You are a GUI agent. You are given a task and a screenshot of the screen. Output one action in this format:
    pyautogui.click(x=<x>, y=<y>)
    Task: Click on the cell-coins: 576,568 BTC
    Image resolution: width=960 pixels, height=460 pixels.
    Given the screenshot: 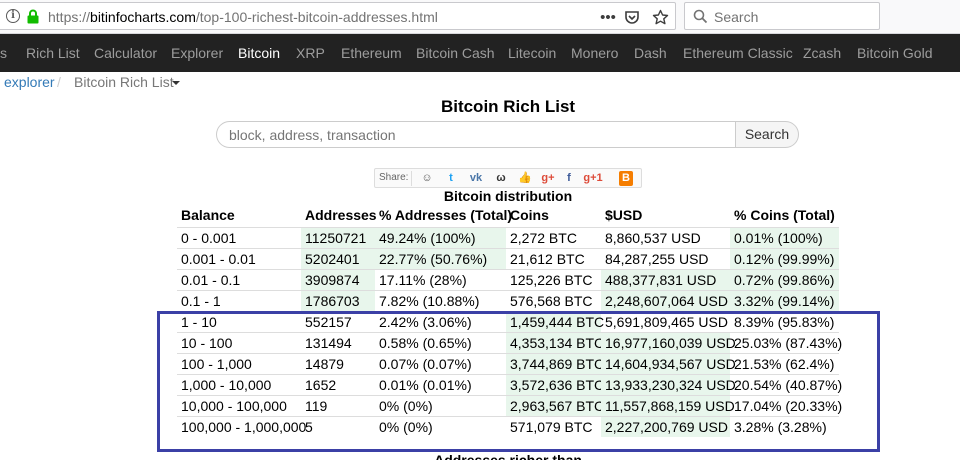 What is the action you would take?
    pyautogui.click(x=551, y=301)
    